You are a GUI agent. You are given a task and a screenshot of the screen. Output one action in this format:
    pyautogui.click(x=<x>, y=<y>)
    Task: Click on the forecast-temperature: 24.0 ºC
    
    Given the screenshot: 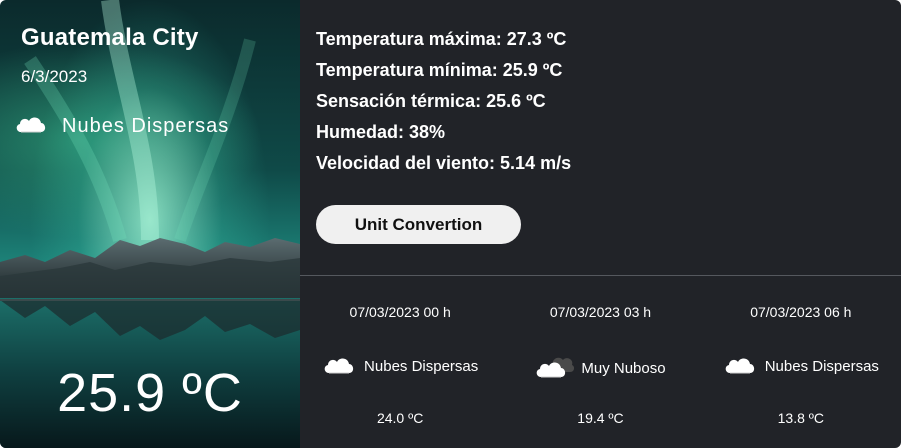 What is the action you would take?
    pyautogui.click(x=400, y=418)
    